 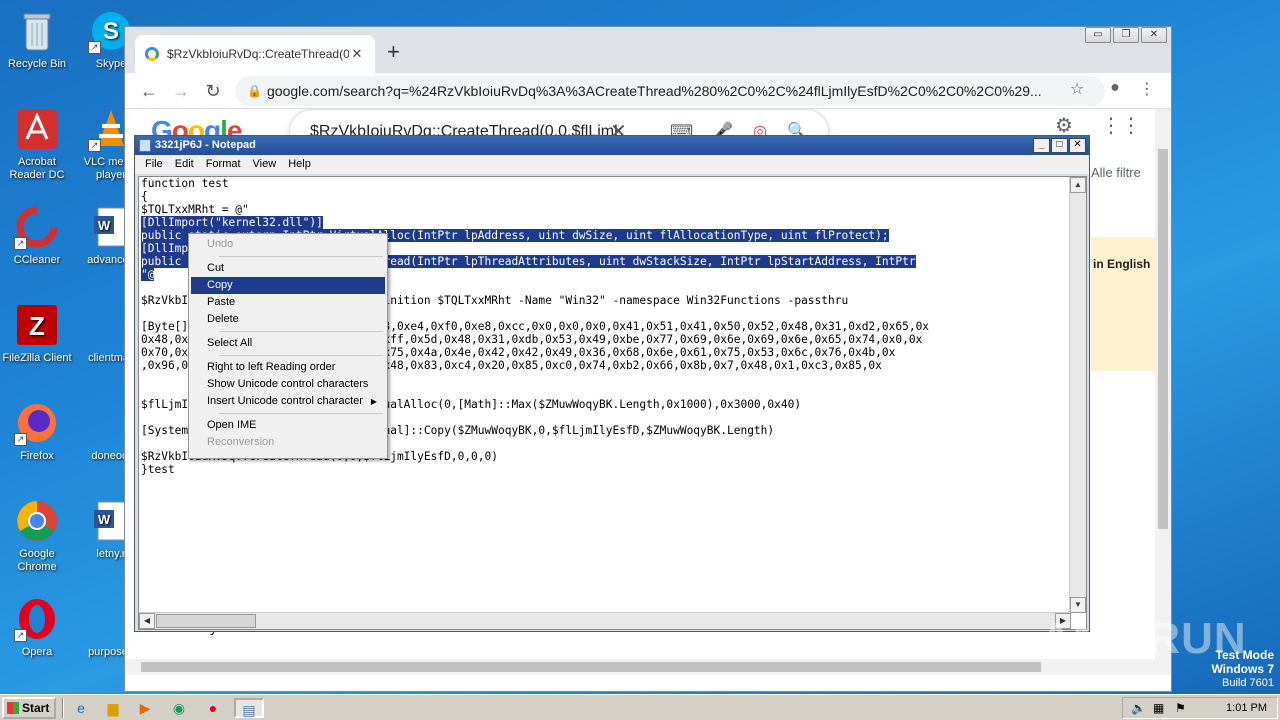 I want to click on filters-link: Alle filtre, so click(x=1116, y=172).